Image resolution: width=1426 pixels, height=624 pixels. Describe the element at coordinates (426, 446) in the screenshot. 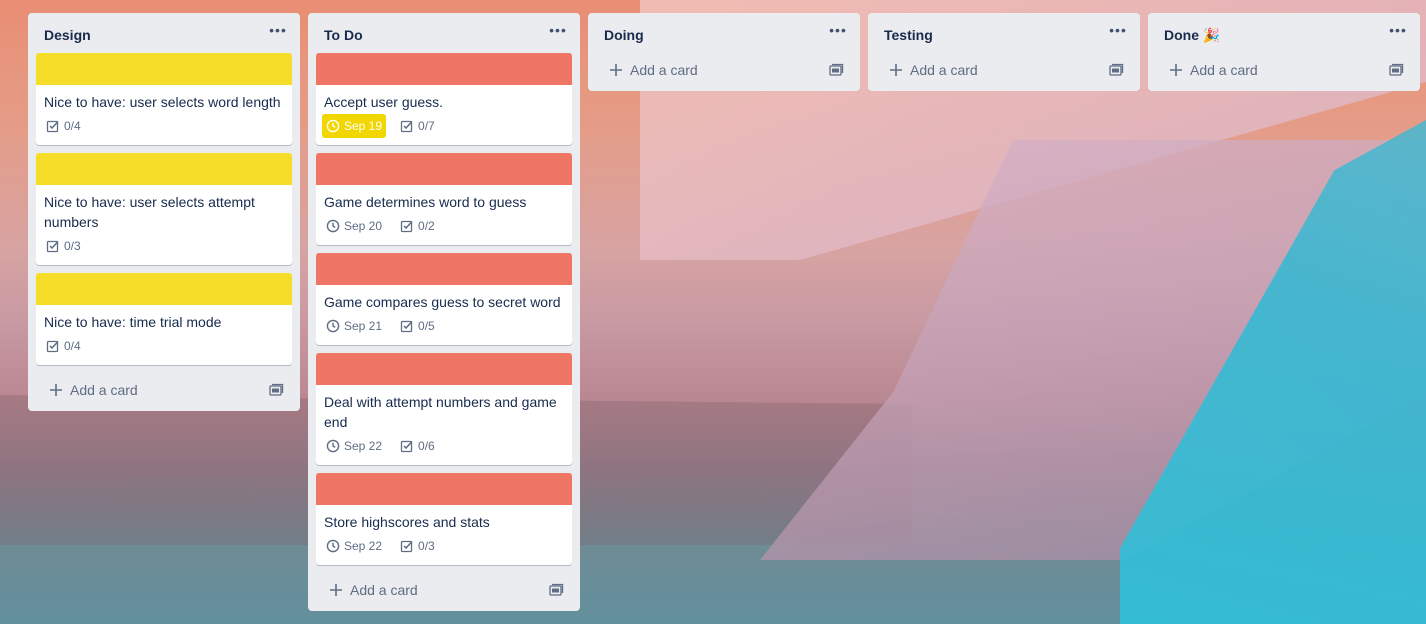

I see `checklist-count: 0/6` at that location.